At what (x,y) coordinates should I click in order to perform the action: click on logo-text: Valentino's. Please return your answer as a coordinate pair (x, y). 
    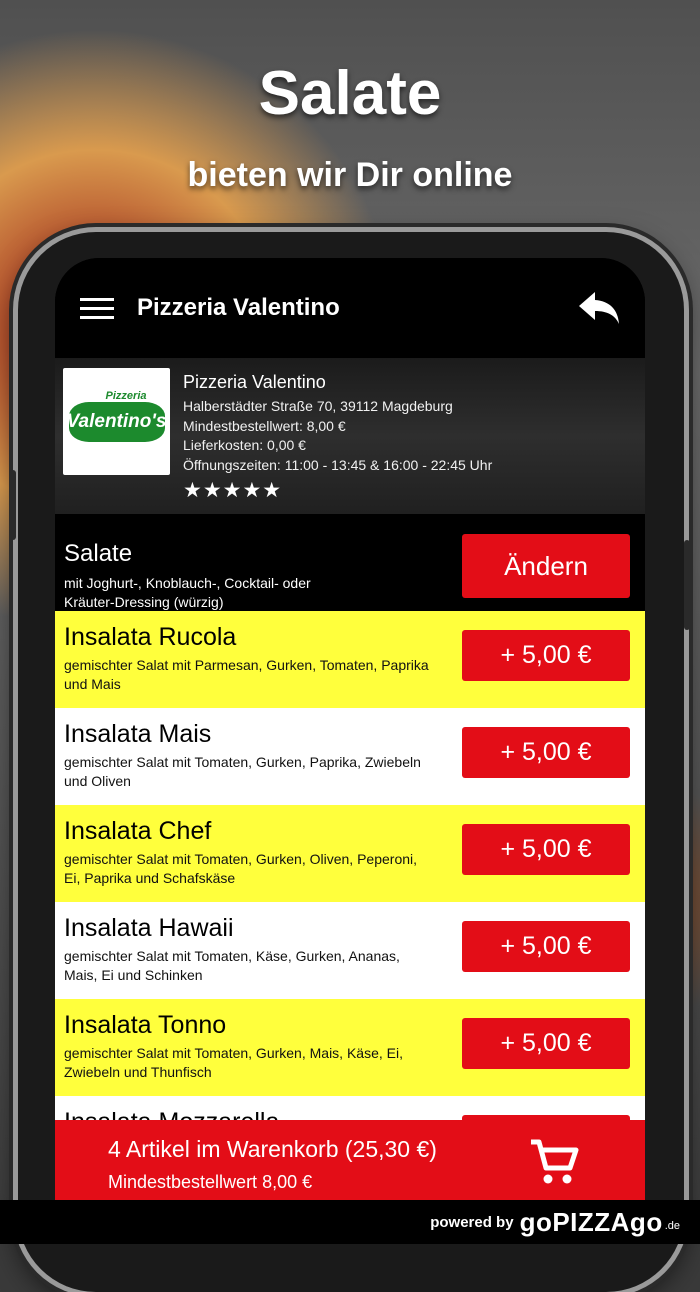
    Looking at the image, I should click on (116, 421).